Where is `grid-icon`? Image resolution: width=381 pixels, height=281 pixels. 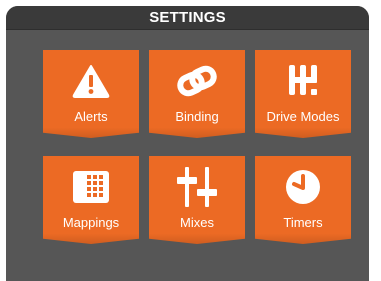
grid-icon is located at coordinates (91, 187).